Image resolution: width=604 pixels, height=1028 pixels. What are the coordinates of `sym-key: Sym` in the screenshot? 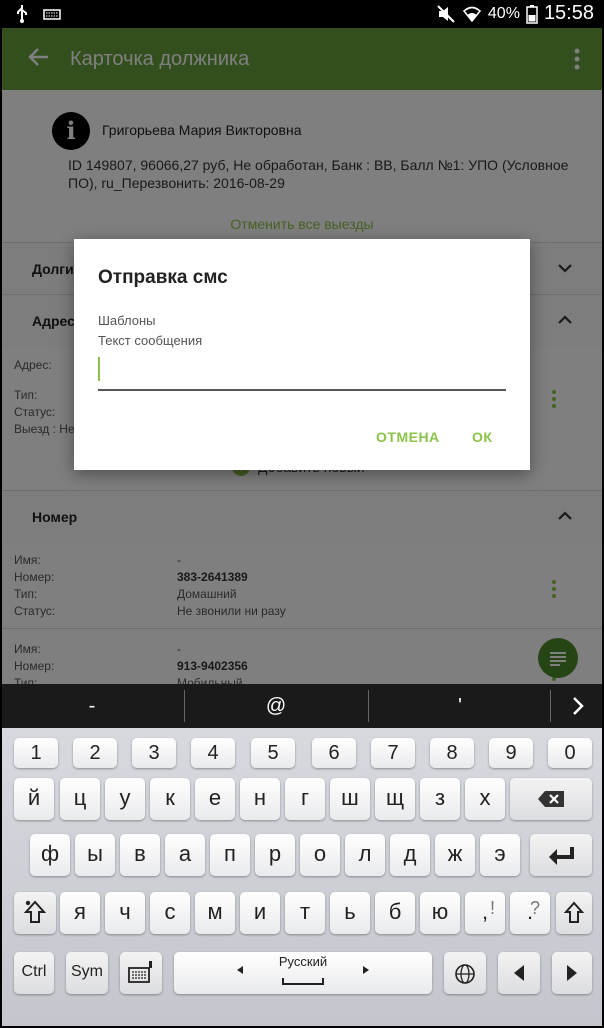 It's located at (87, 973).